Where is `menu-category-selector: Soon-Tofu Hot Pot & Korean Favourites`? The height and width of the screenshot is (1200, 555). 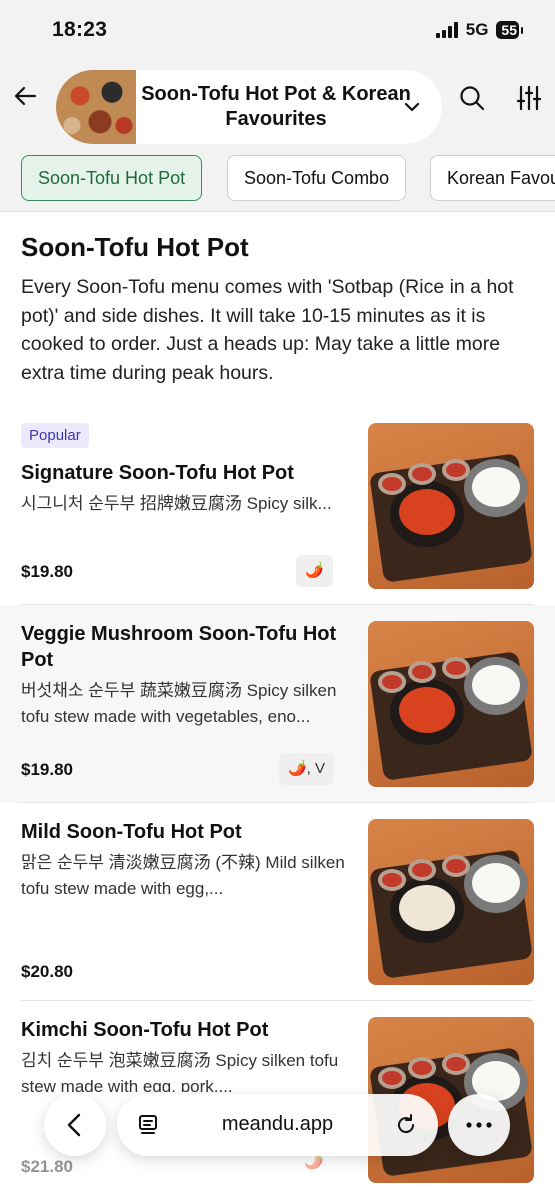 menu-category-selector: Soon-Tofu Hot Pot & Korean Favourites is located at coordinates (249, 107).